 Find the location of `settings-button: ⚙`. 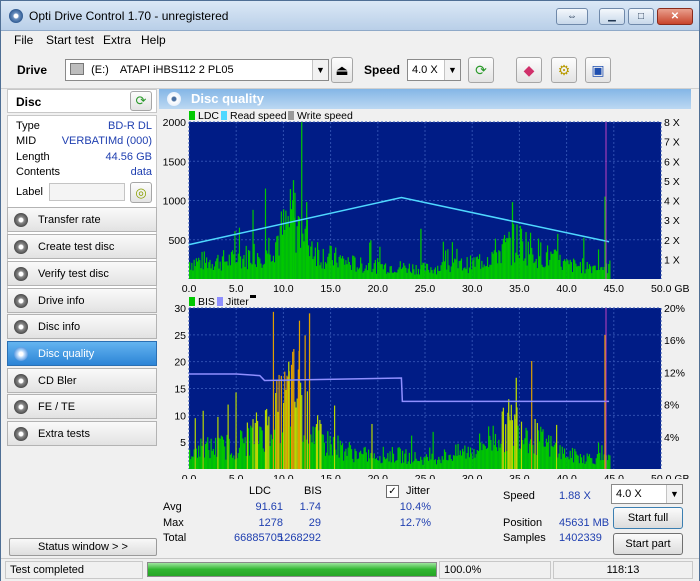

settings-button: ⚙ is located at coordinates (564, 70).